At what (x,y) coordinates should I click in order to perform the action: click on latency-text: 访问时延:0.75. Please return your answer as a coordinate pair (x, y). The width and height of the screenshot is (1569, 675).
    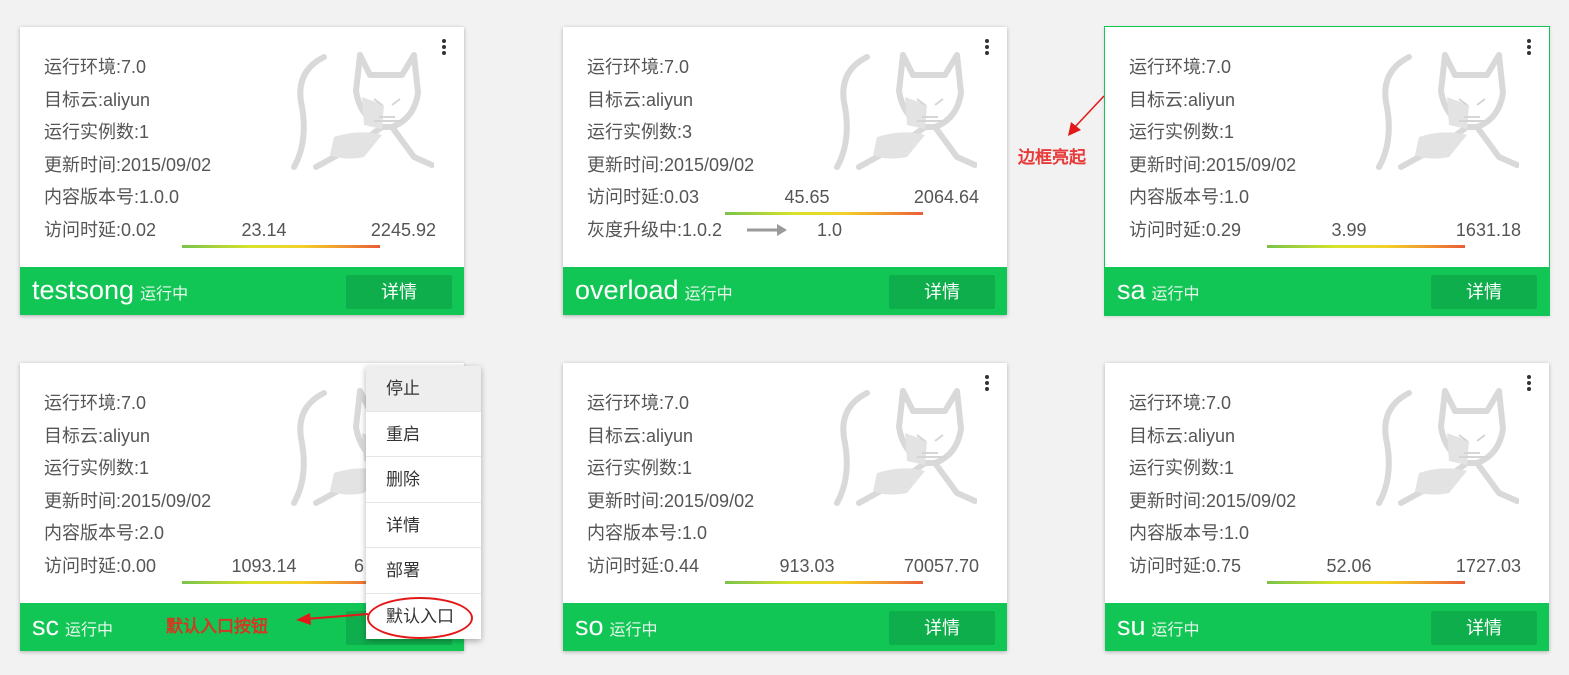
    Looking at the image, I should click on (1185, 565).